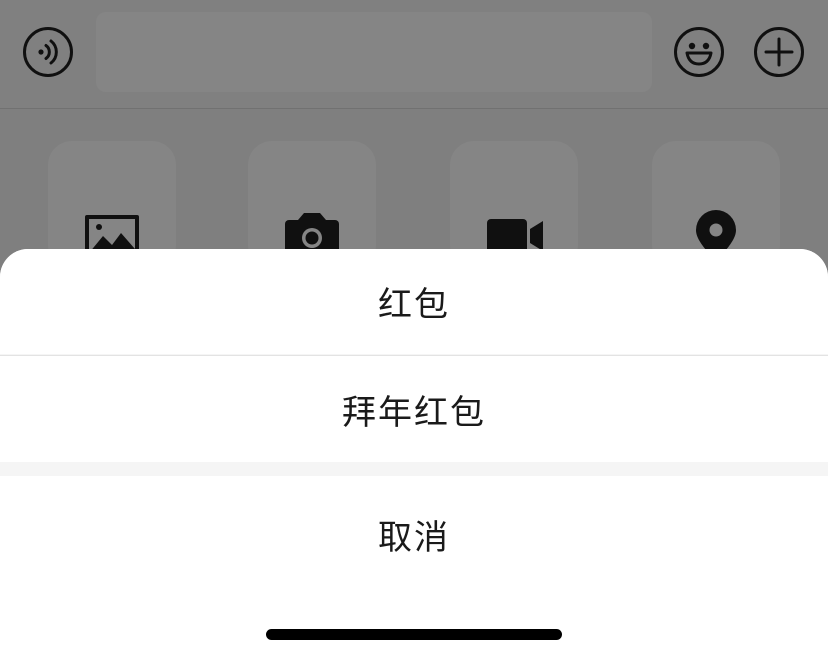  Describe the element at coordinates (414, 634) in the screenshot. I see `home-indicator` at that location.